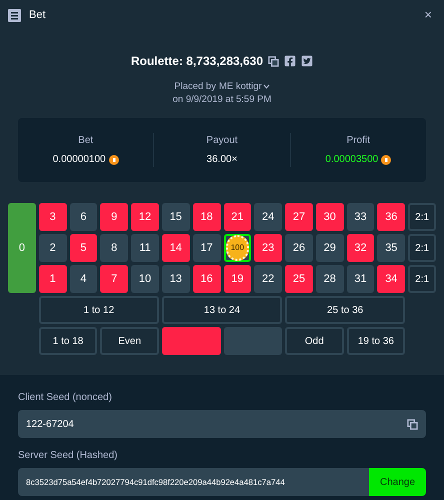 Image resolution: width=444 pixels, height=500 pixels. What do you see at coordinates (238, 279) in the screenshot?
I see `number-cell: 19` at bounding box center [238, 279].